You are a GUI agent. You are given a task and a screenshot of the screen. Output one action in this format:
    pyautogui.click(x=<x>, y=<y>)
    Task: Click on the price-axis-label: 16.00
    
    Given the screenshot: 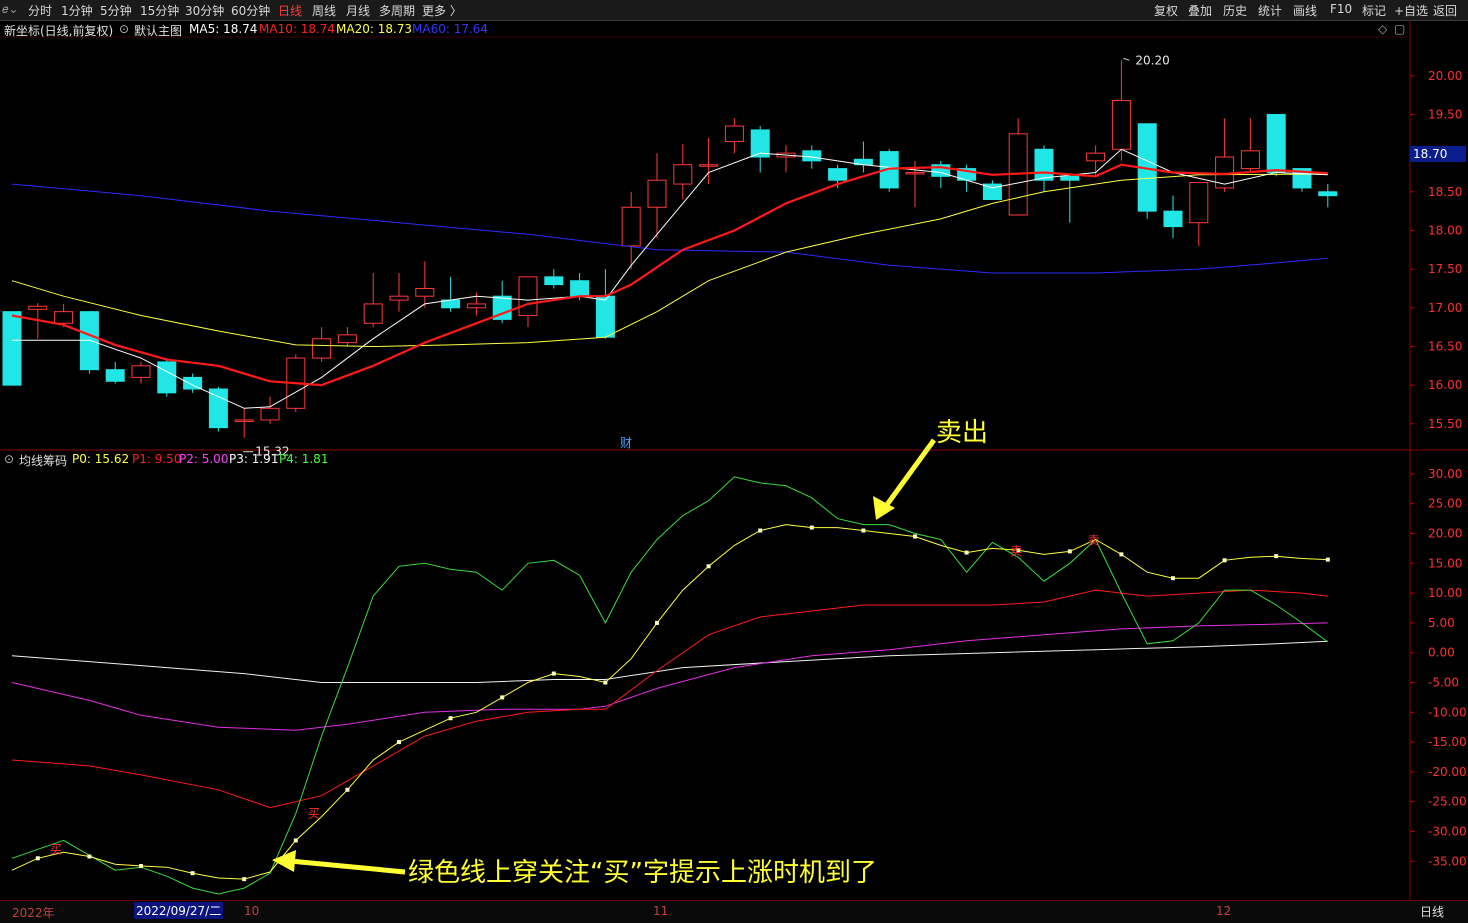 What is the action you would take?
    pyautogui.click(x=1445, y=385)
    